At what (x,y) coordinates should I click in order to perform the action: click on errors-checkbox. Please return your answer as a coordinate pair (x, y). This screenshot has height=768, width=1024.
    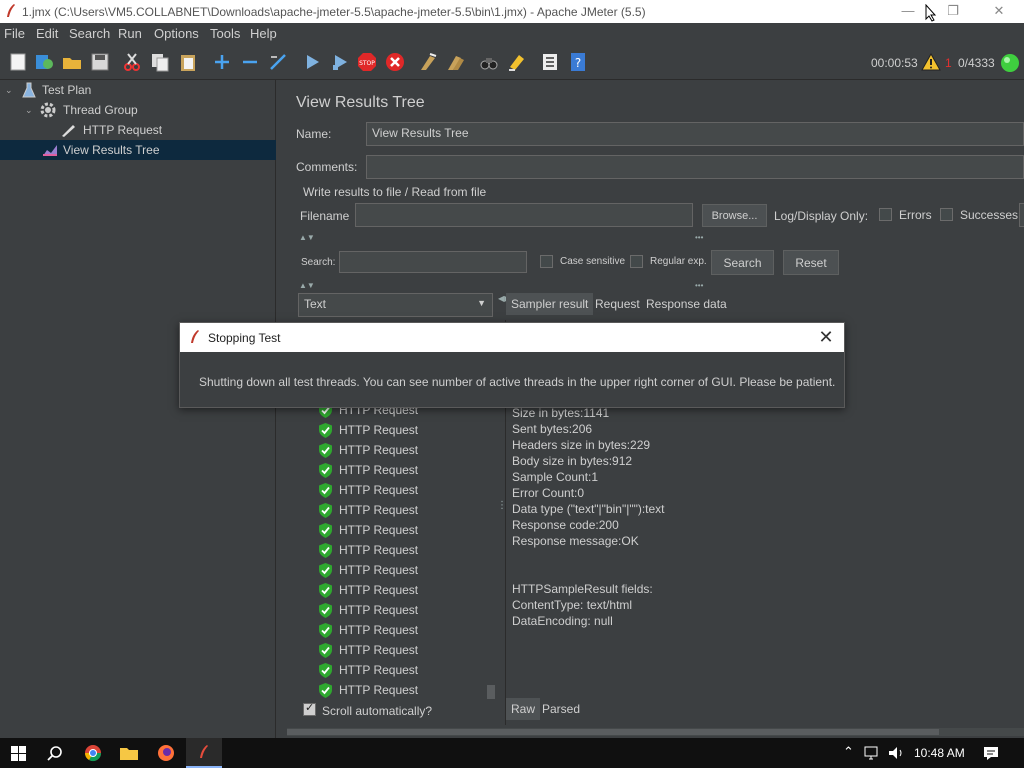
    Looking at the image, I should click on (885, 214).